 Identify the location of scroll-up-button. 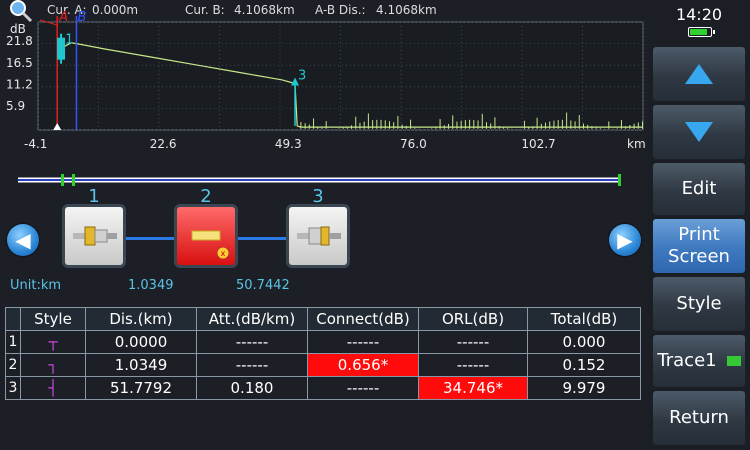
(699, 74).